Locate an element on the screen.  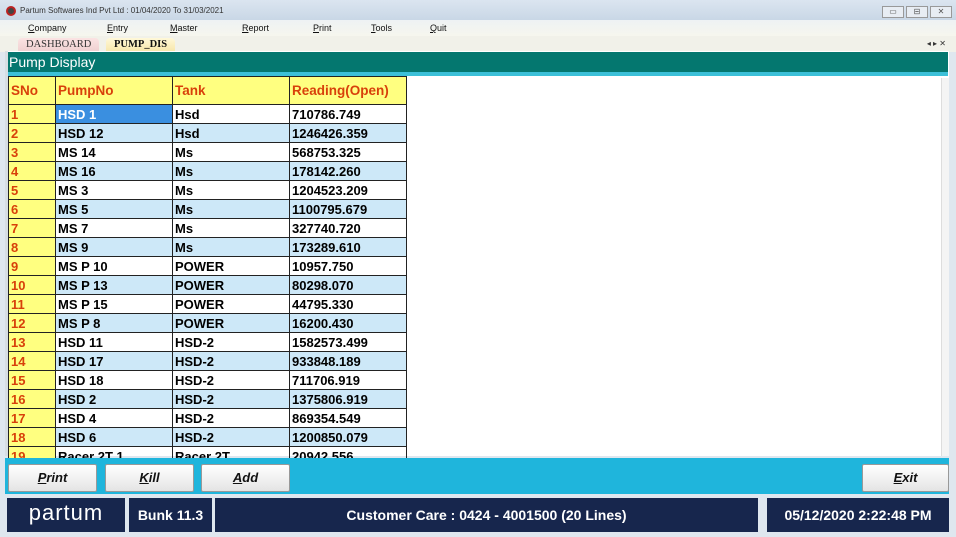
menu-quit: Quit is located at coordinates (438, 28).